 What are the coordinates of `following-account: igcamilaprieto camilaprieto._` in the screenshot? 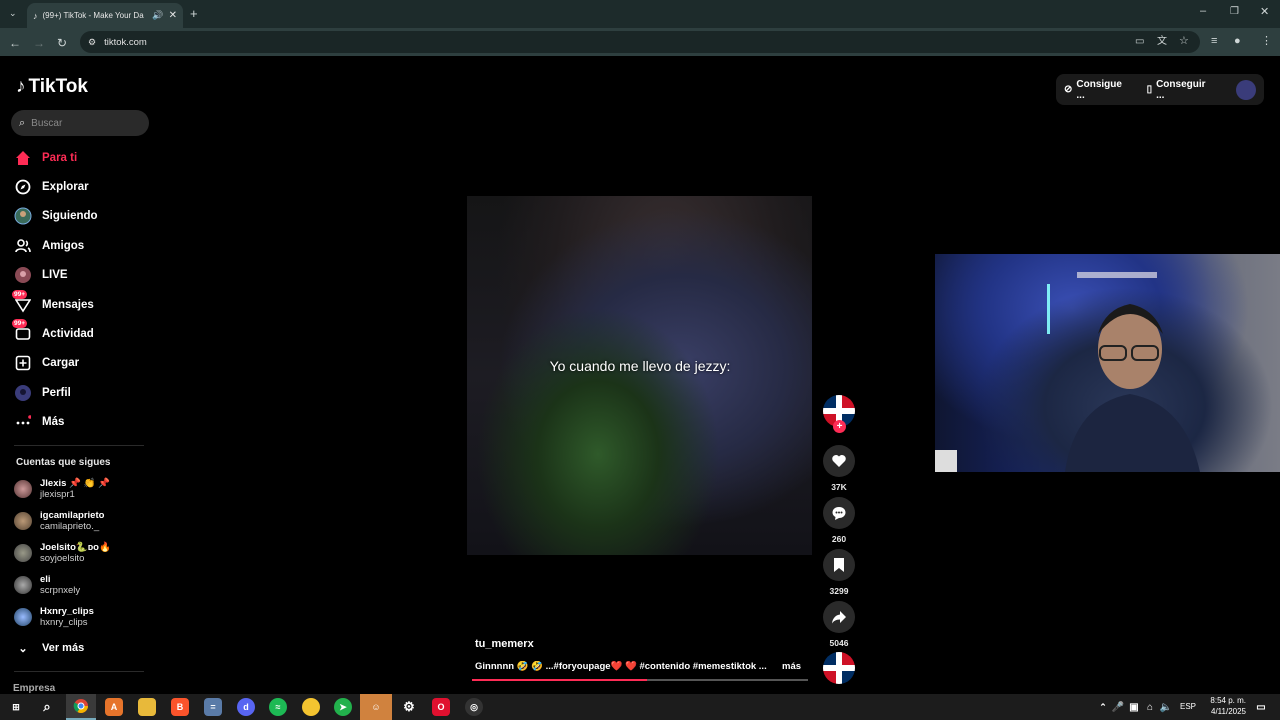 It's located at (59, 521).